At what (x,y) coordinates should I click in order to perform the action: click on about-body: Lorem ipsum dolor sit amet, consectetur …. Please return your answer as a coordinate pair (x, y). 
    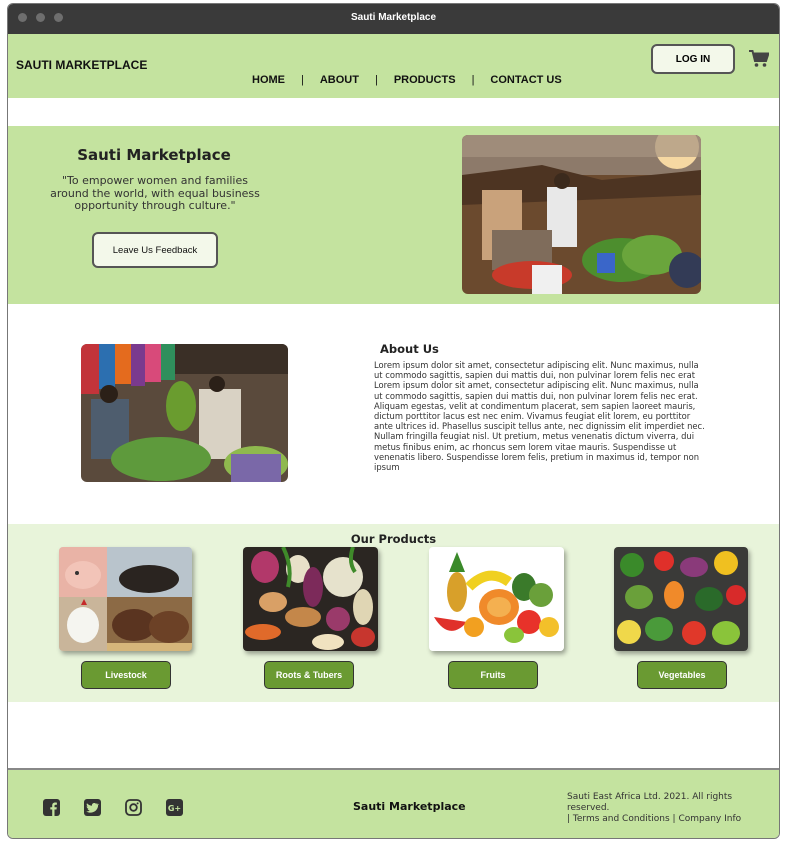
    Looking at the image, I should click on (539, 416).